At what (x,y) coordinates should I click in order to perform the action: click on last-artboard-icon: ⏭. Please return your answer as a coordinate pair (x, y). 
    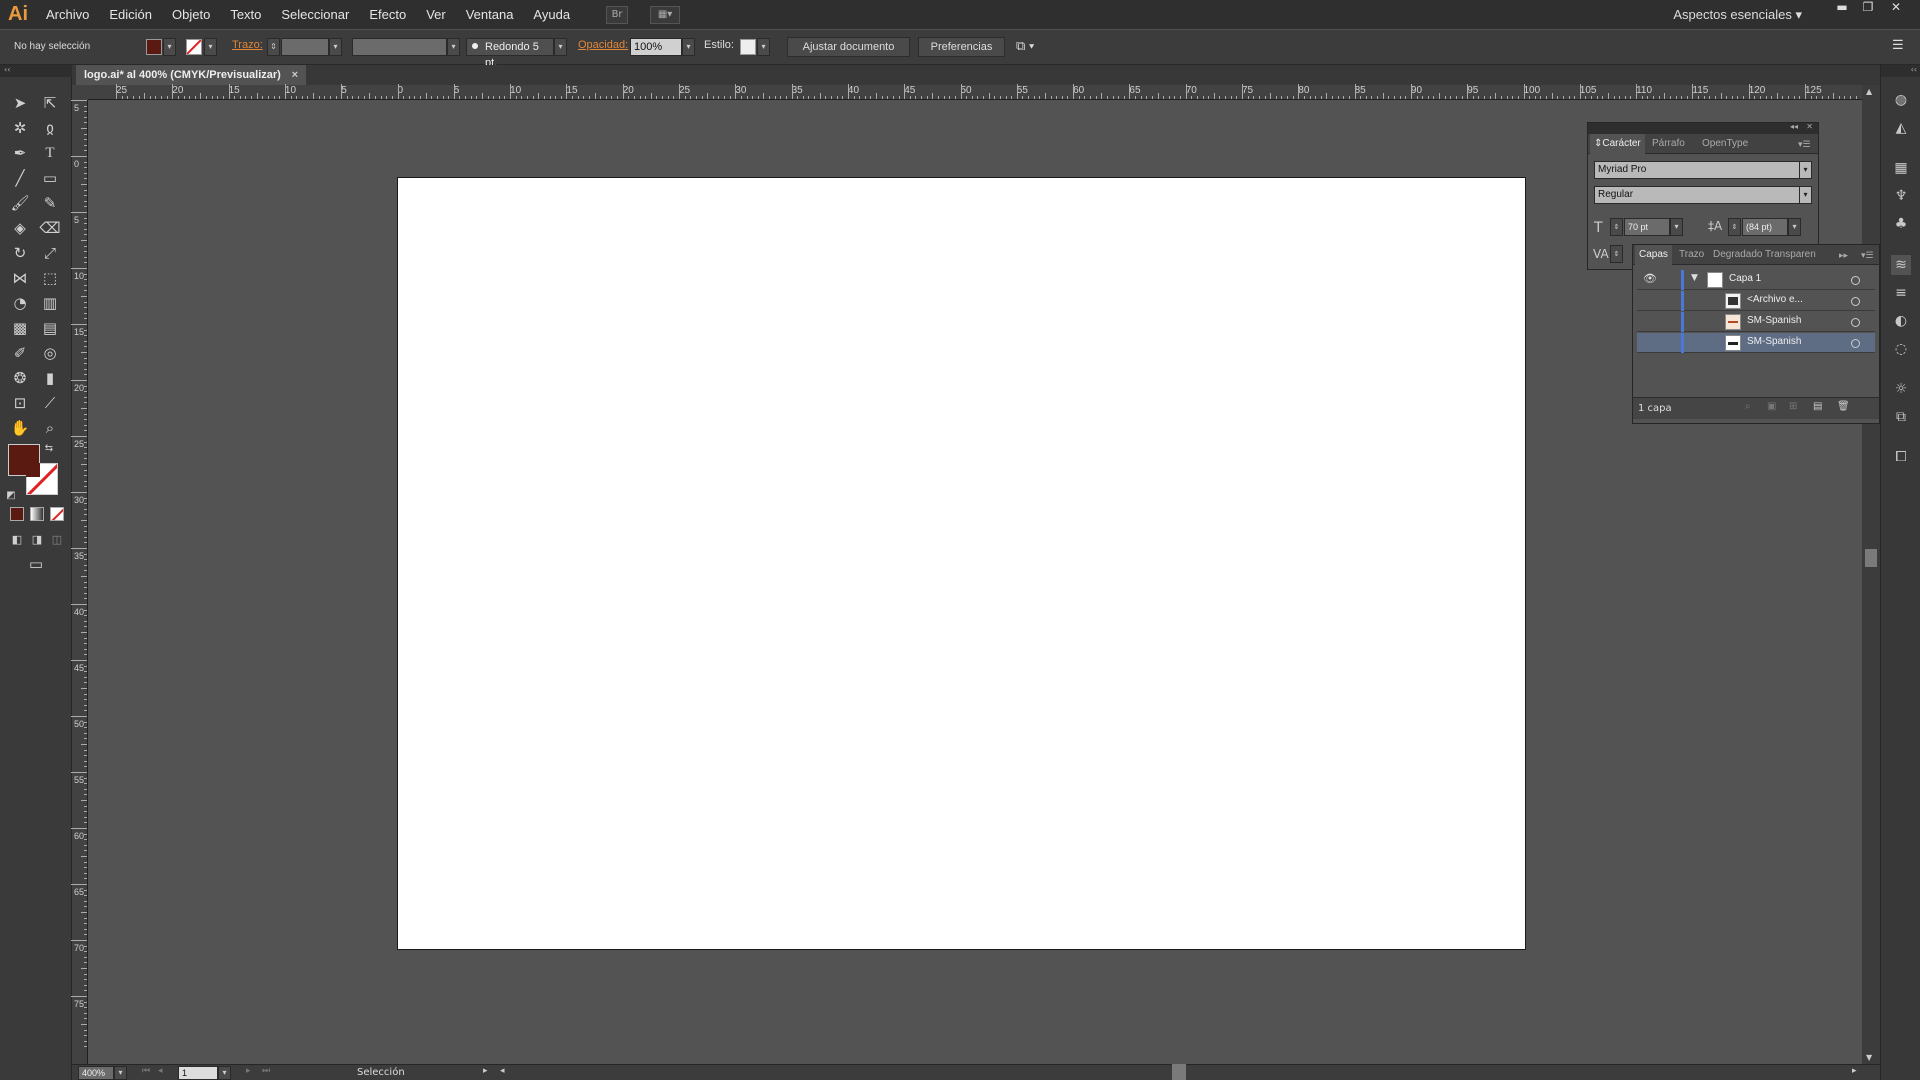
    Looking at the image, I should click on (266, 1071).